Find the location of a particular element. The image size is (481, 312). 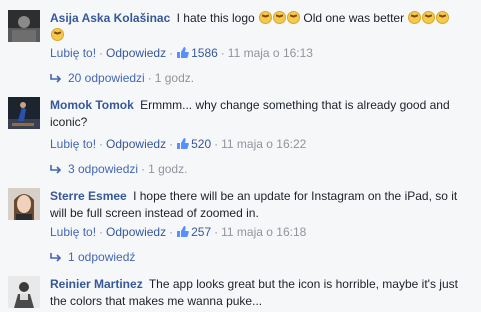

comment-actions: Lubię to! · Odpowiedz · 257 · 11 maja o 16:18 is located at coordinates (178, 233).